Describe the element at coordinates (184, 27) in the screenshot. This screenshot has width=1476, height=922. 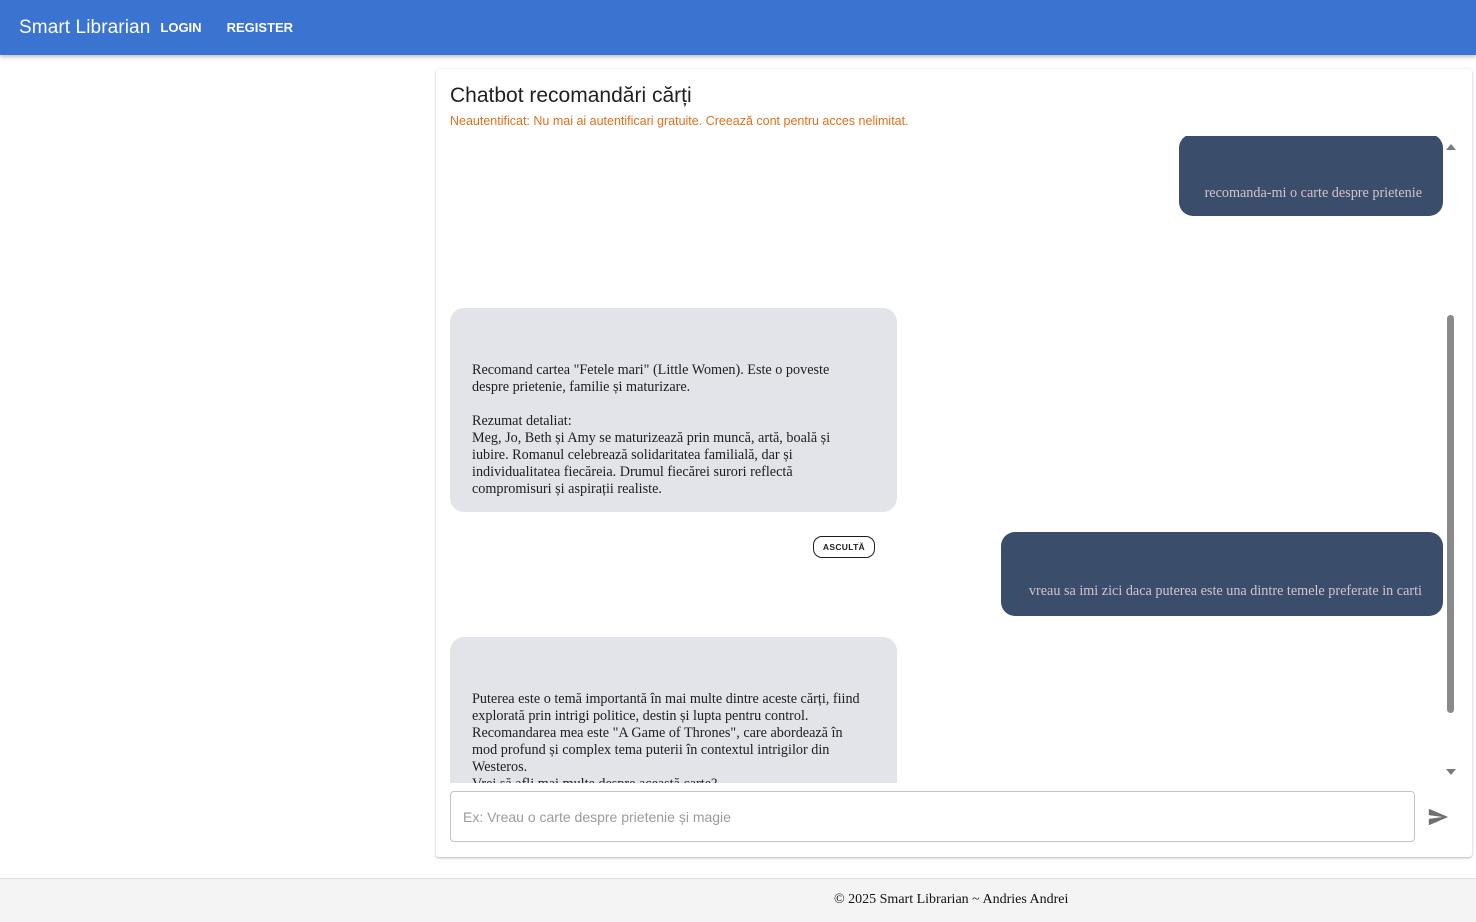
I see `nav-login: LOGIN` at that location.